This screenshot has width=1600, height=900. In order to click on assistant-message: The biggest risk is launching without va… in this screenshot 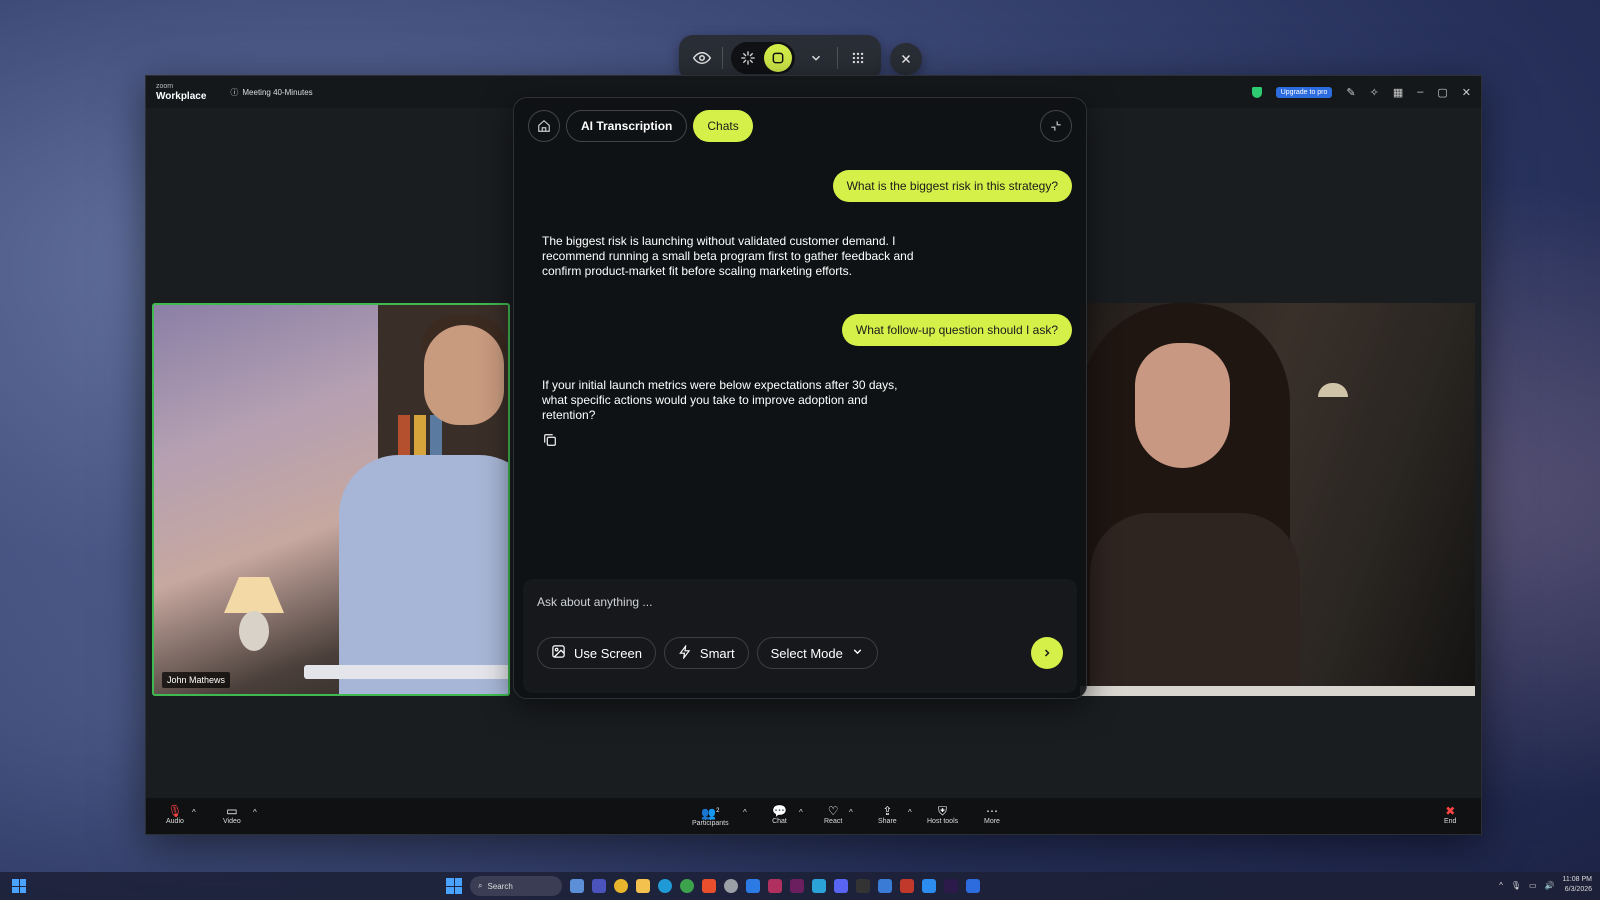, I will do `click(728, 256)`.